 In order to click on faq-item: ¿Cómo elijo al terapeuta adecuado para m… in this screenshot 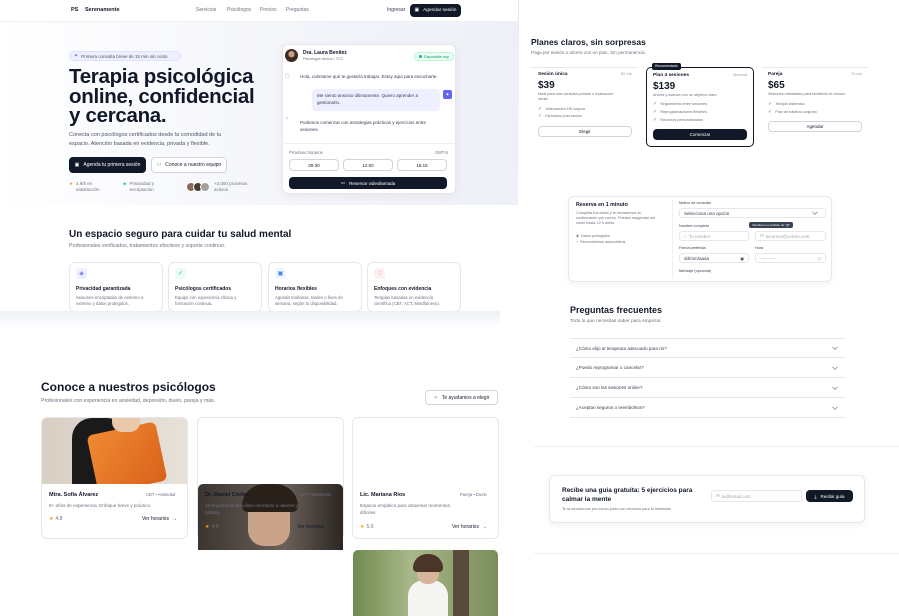, I will do `click(707, 348)`.